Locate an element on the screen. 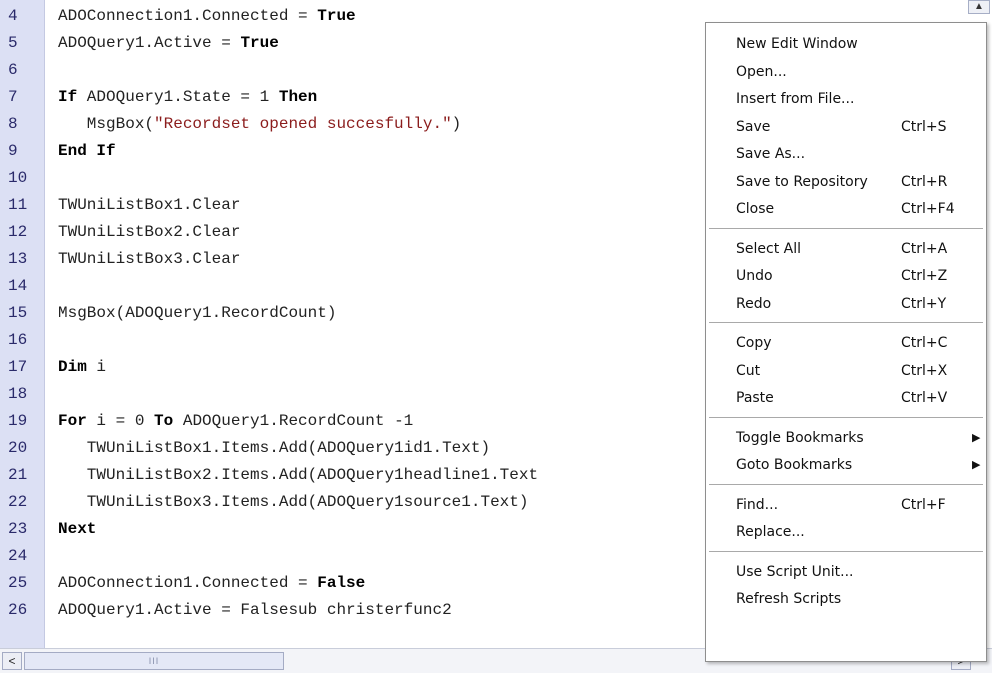  code-text: ADOConnection1.Connected = True is located at coordinates (207, 16).